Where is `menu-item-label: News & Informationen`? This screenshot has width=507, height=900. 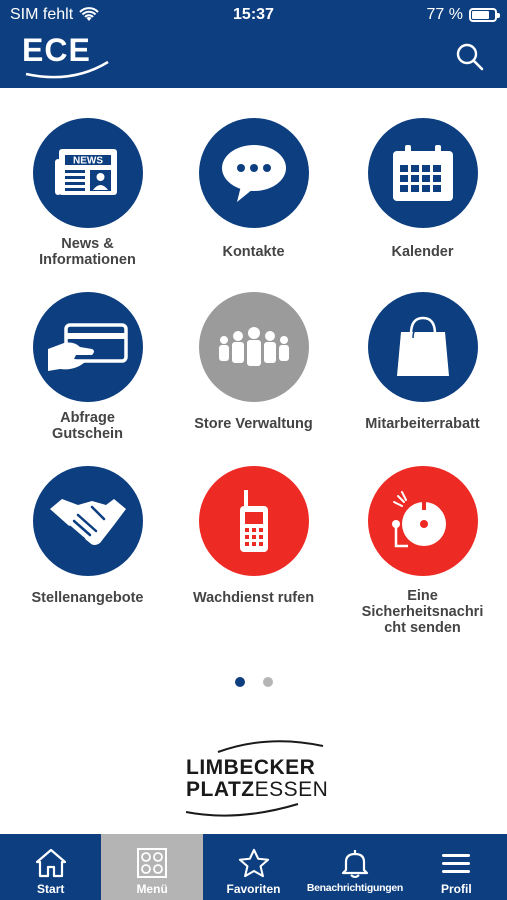 menu-item-label: News & Informationen is located at coordinates (87, 252).